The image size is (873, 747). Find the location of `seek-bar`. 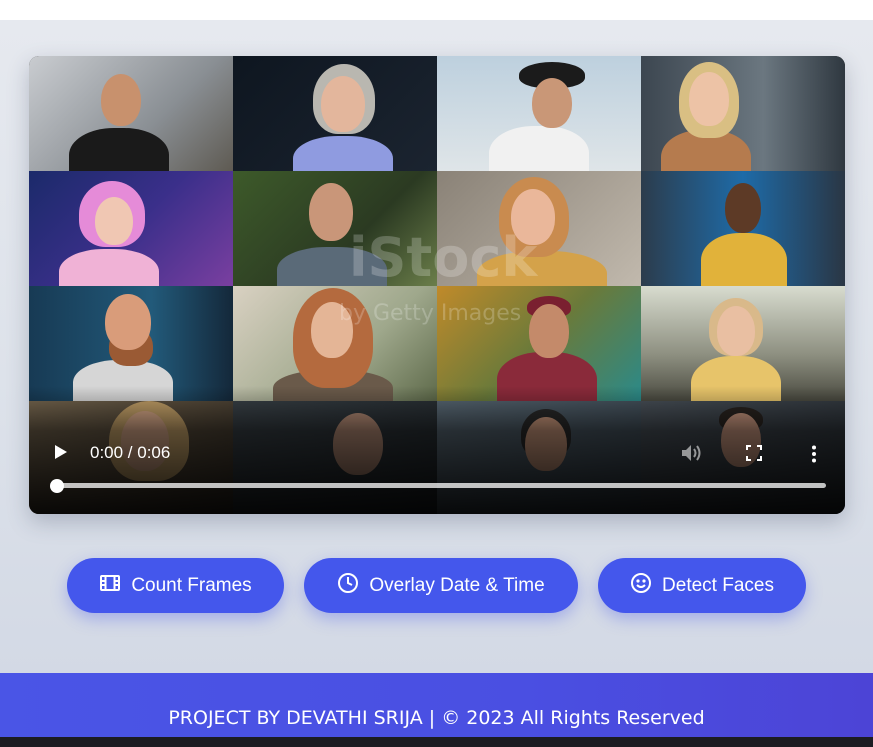

seek-bar is located at coordinates (441, 485).